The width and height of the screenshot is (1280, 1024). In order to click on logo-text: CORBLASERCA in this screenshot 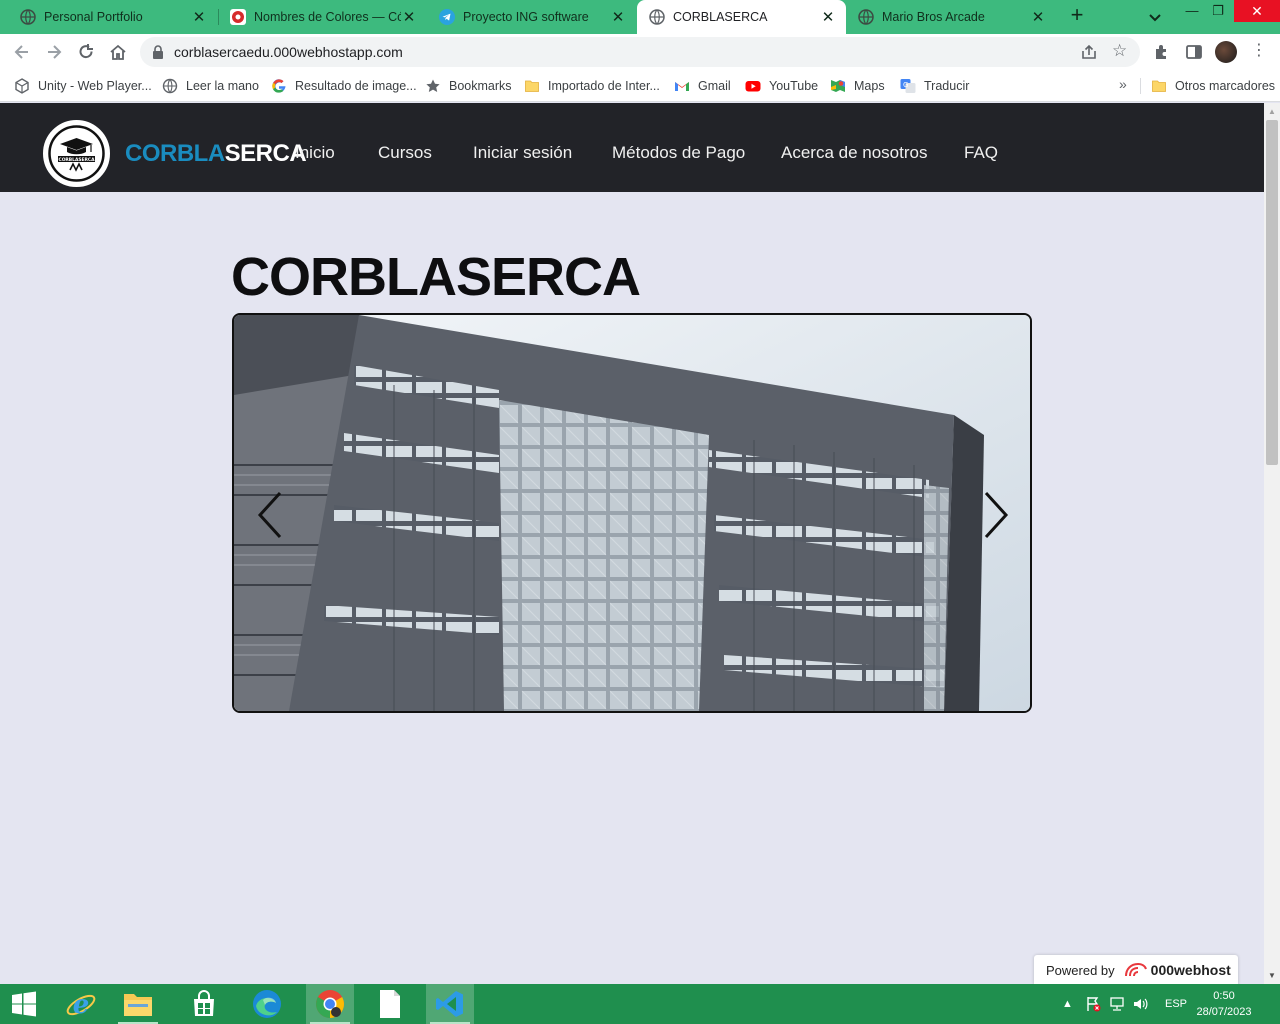, I will do `click(76, 160)`.